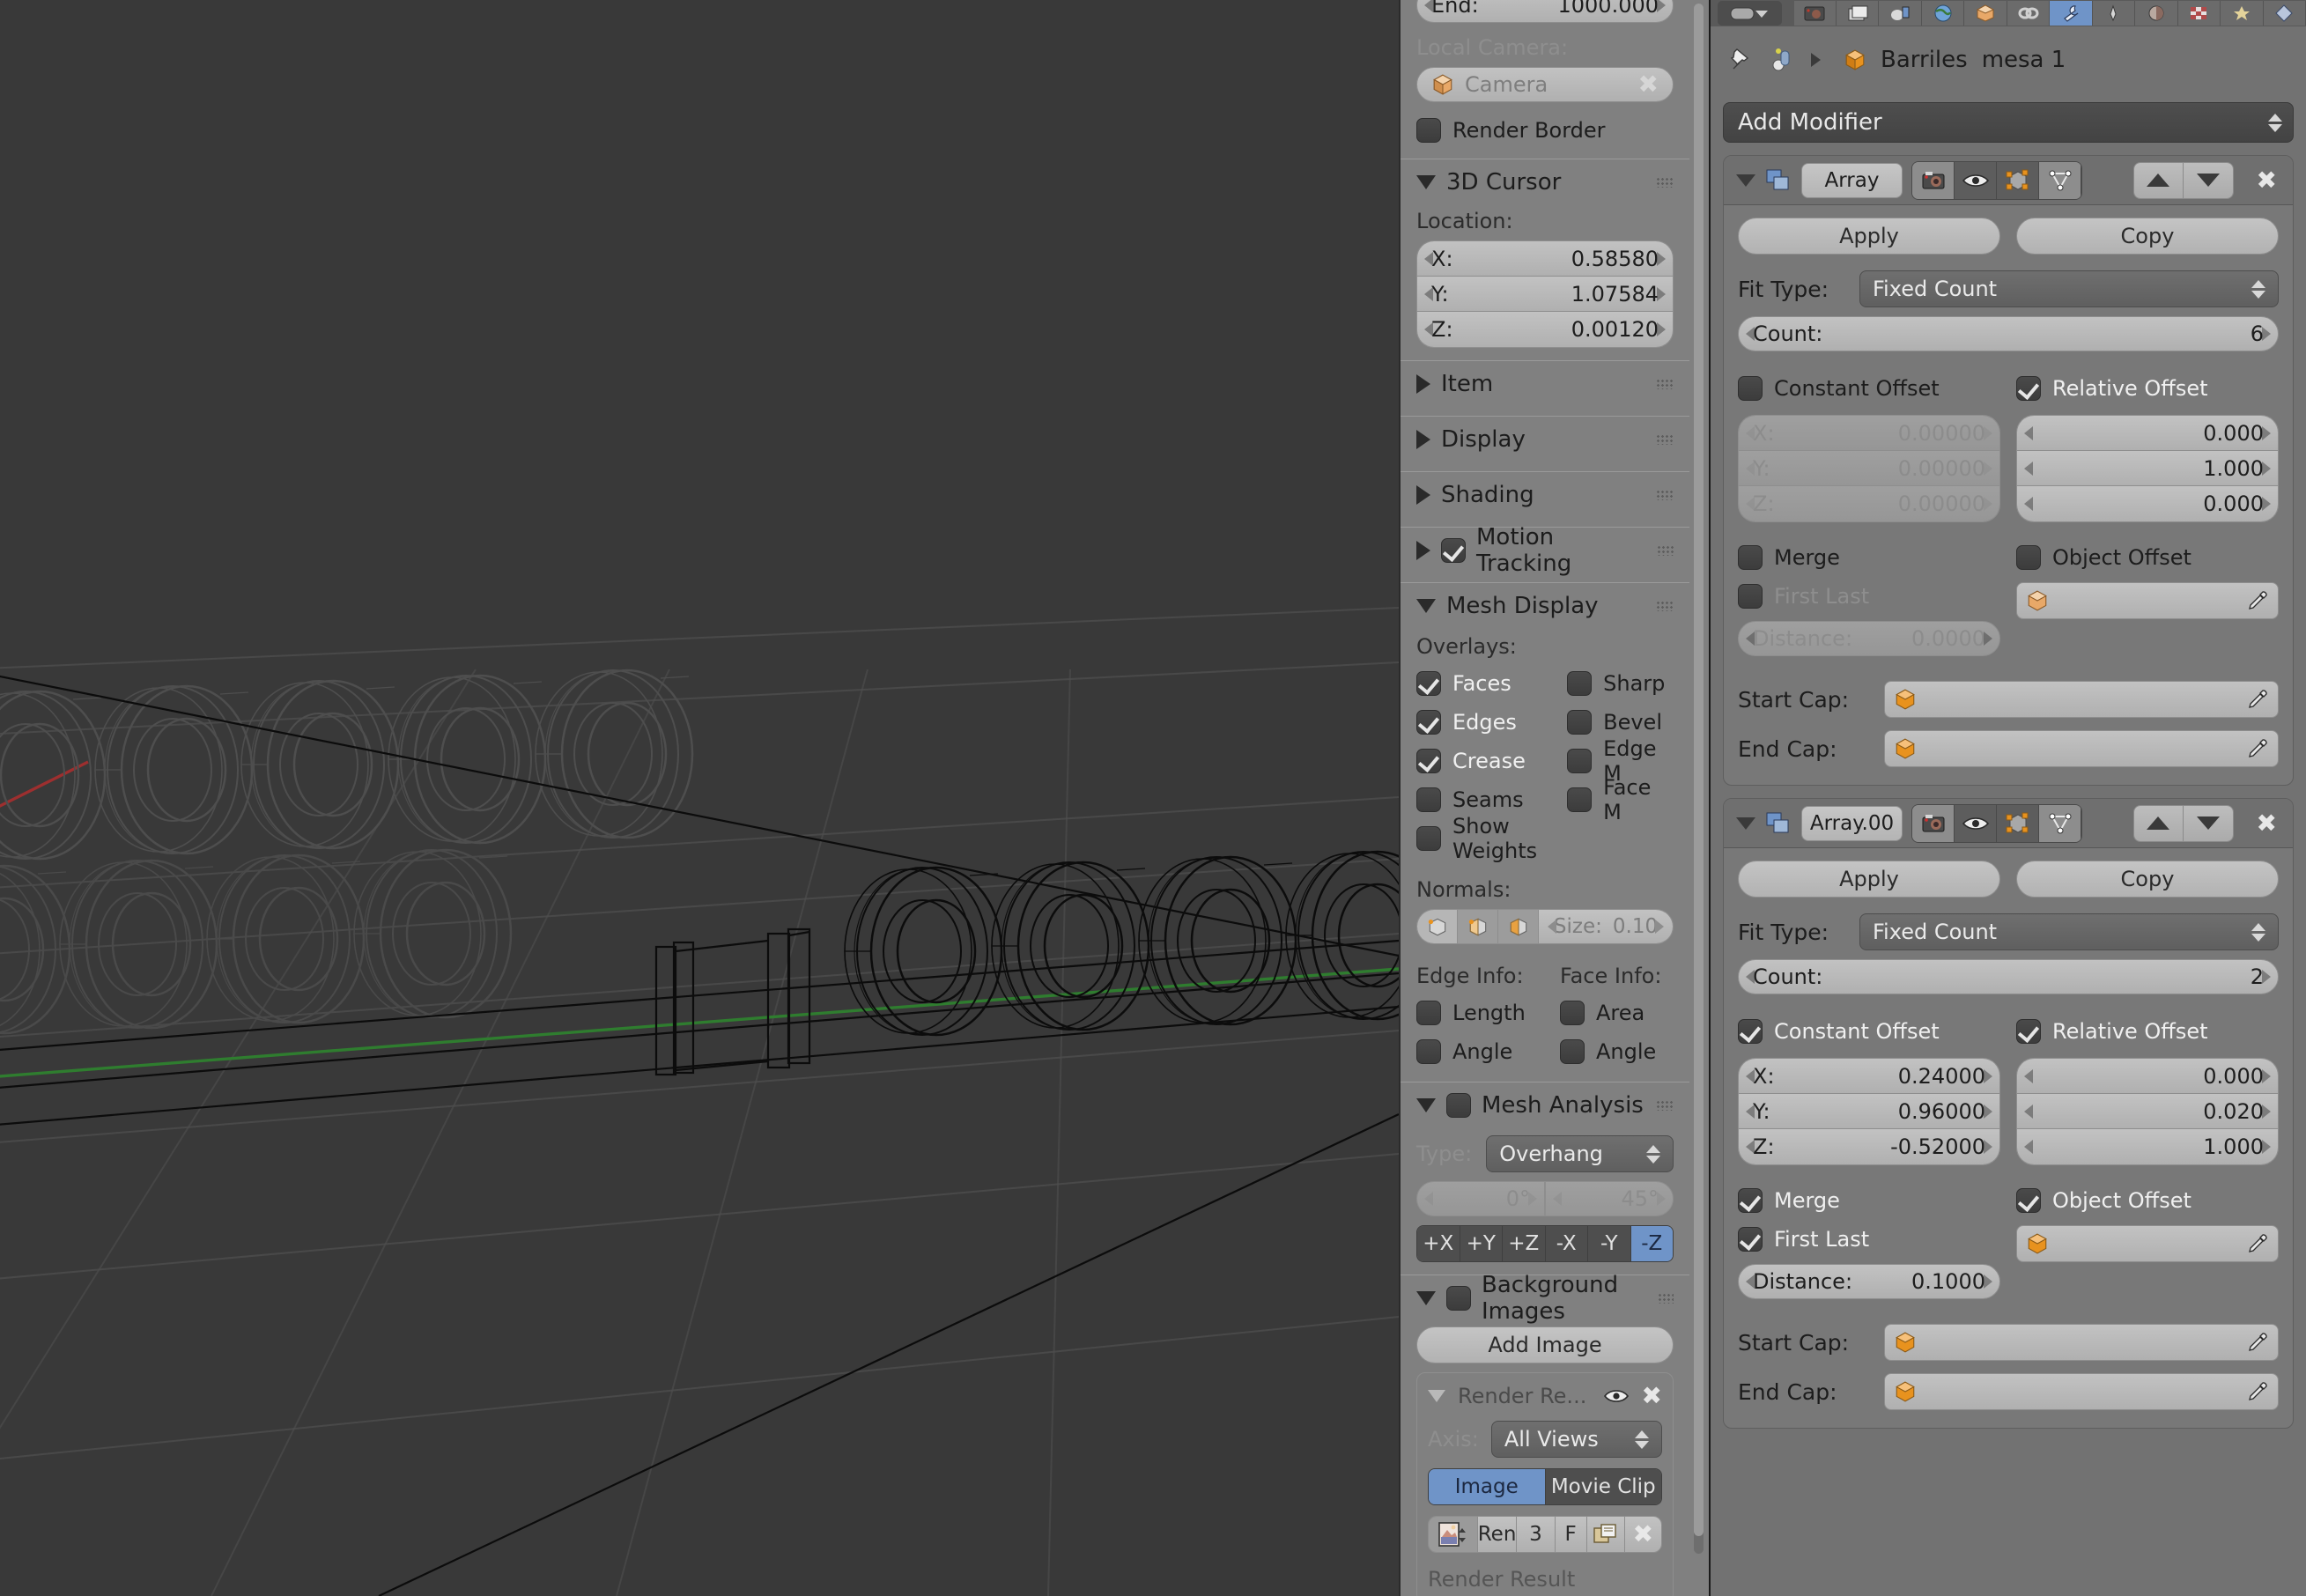  What do you see at coordinates (2081, 1391) in the screenshot?
I see `end-cap-field` at bounding box center [2081, 1391].